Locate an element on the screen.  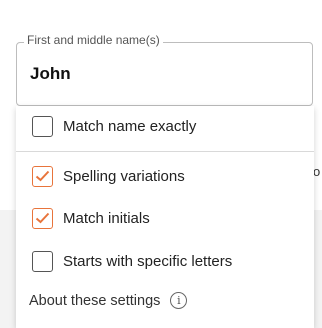
option-match-name-exactly: Match name exactly is located at coordinates (114, 126).